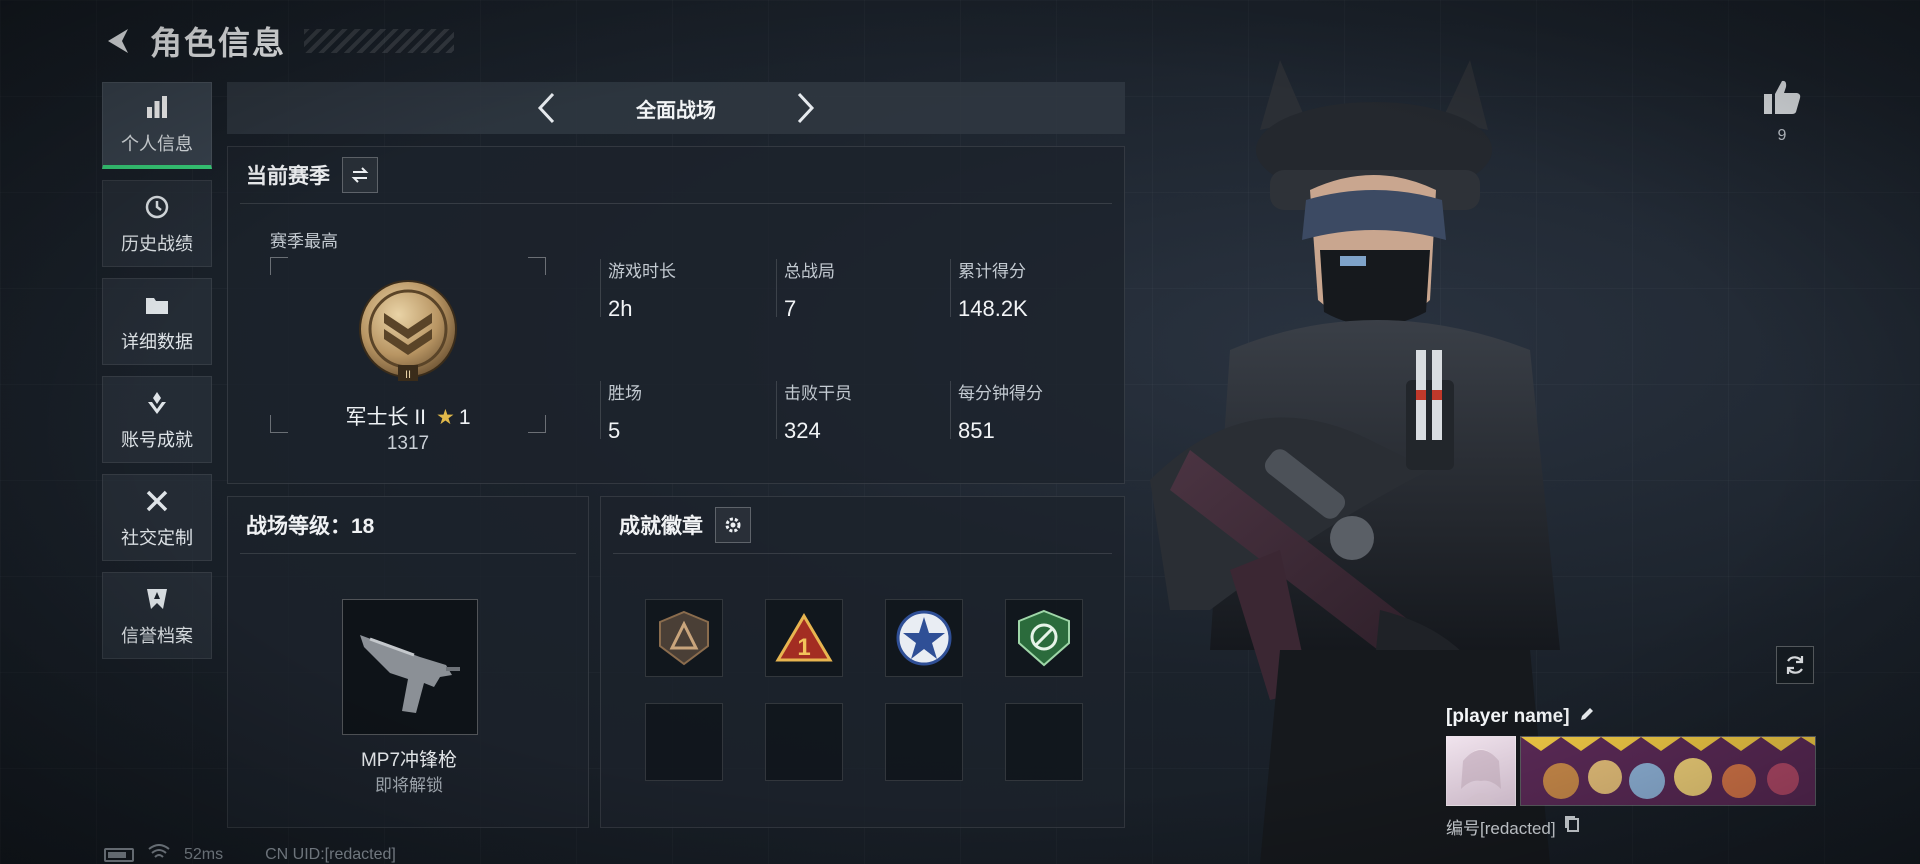 This screenshot has width=1920, height=864. Describe the element at coordinates (410, 674) in the screenshot. I see `smg-icon` at that location.